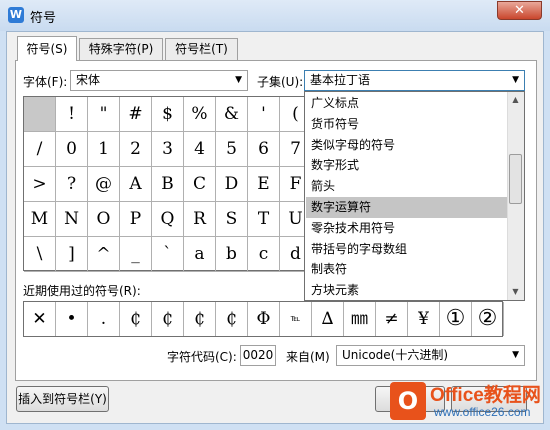  I want to click on symbol-cell: 4, so click(200, 149).